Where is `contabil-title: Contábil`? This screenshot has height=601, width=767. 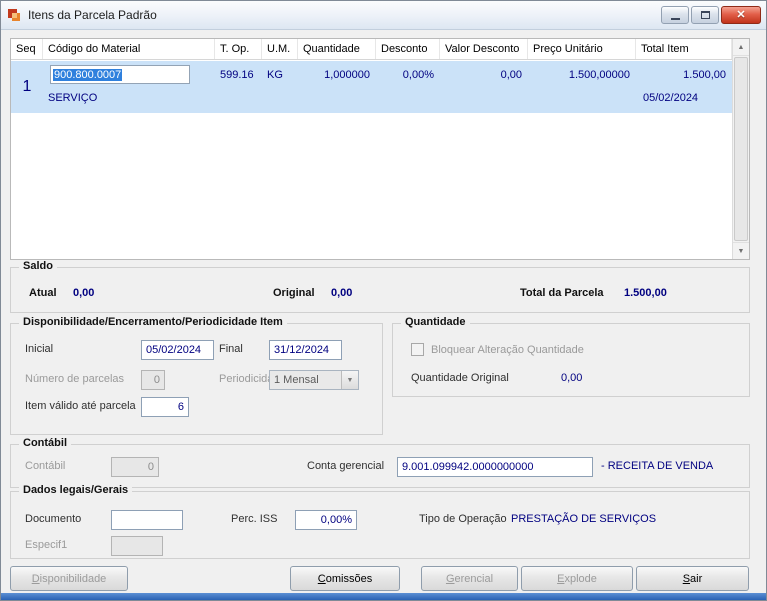 contabil-title: Contábil is located at coordinates (45, 443).